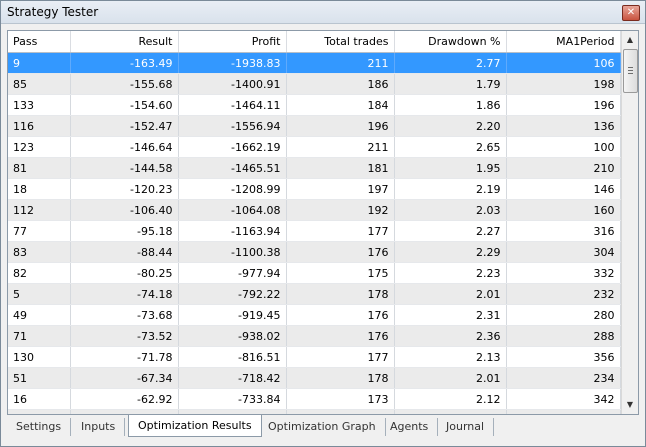  I want to click on cell-drawdown: 2.23, so click(450, 273).